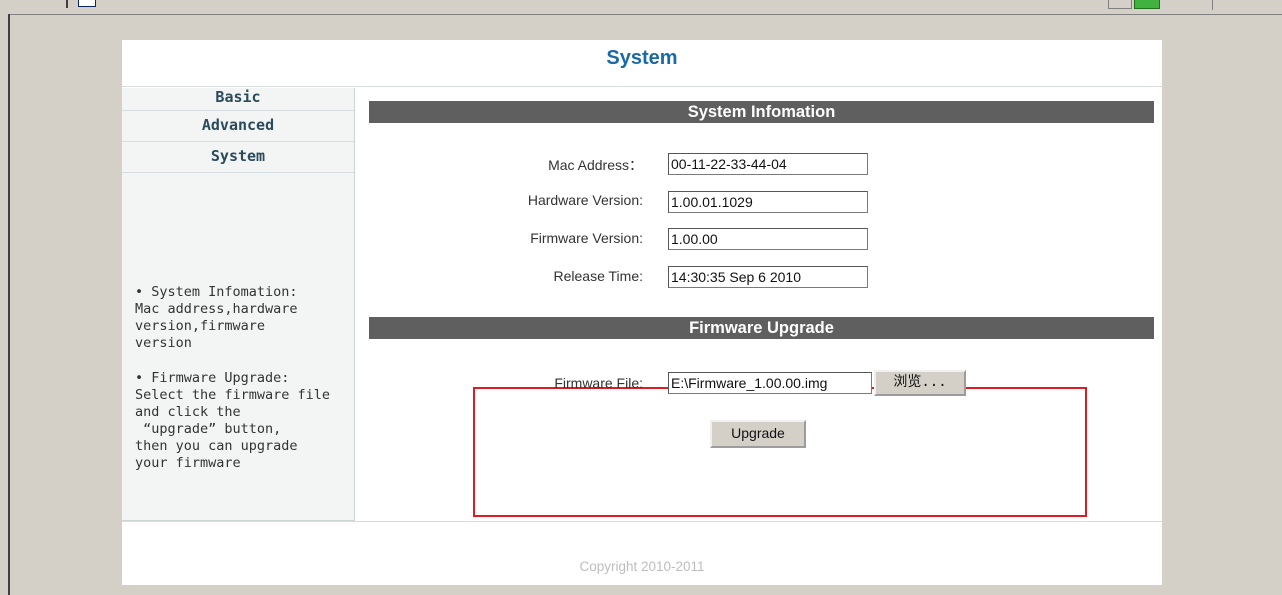  What do you see at coordinates (585, 200) in the screenshot?
I see `hardware-version-label: Hardware Version:` at bounding box center [585, 200].